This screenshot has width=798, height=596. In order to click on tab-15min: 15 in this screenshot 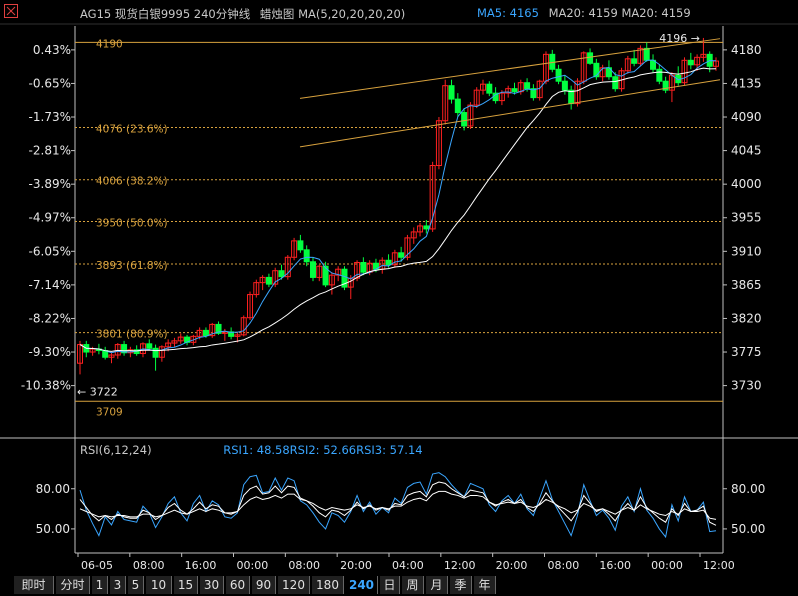, I will do `click(186, 585)`.